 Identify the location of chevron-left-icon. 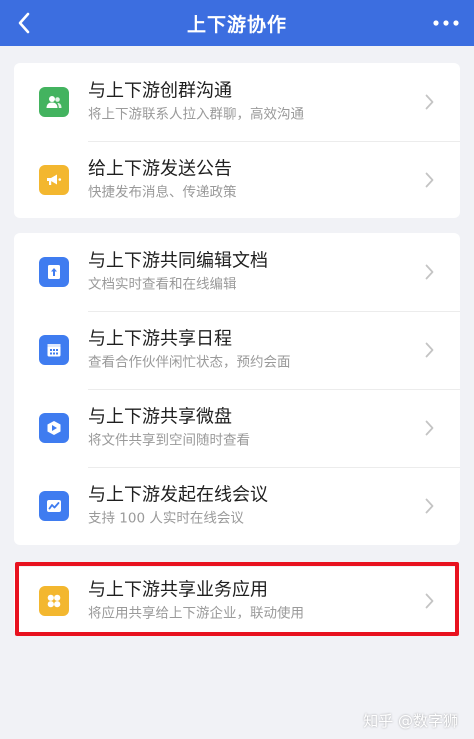
(24, 23).